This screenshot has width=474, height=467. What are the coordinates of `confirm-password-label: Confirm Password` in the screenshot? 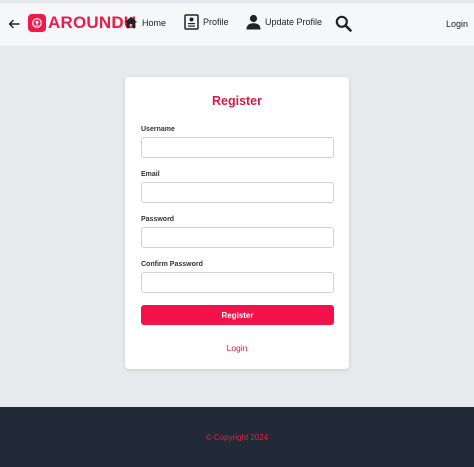 It's located at (172, 264).